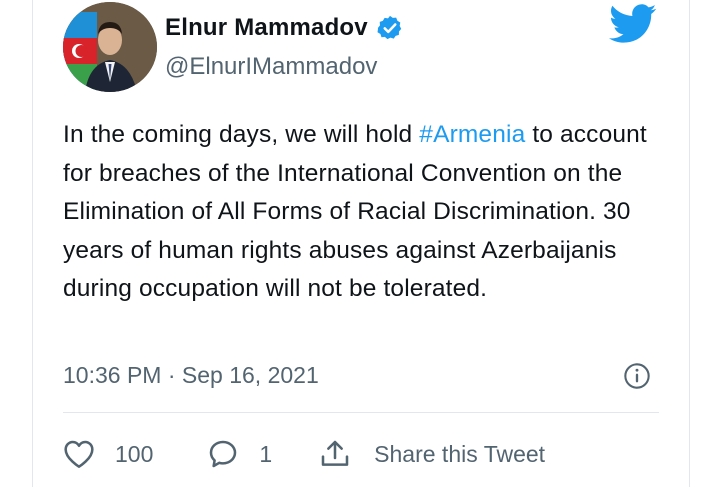  I want to click on info-icon, so click(637, 376).